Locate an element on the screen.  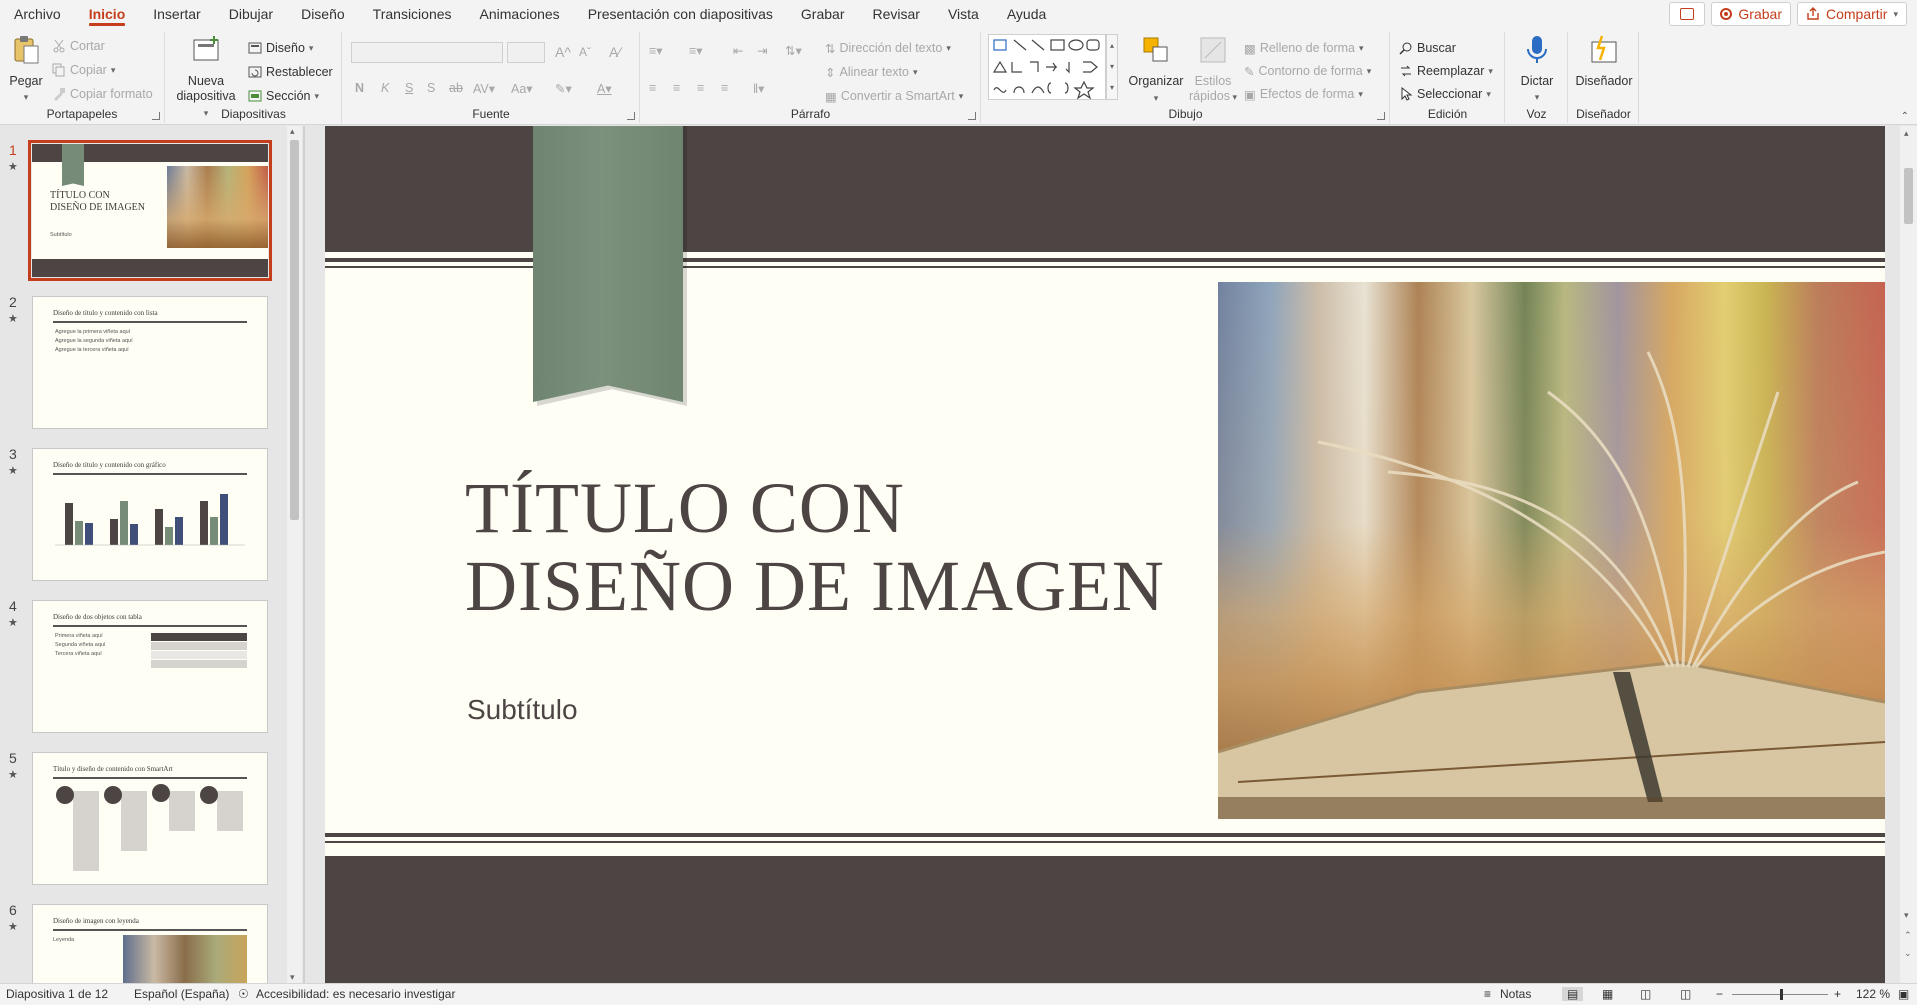
normal-view-icon: ▤ is located at coordinates (1573, 994).